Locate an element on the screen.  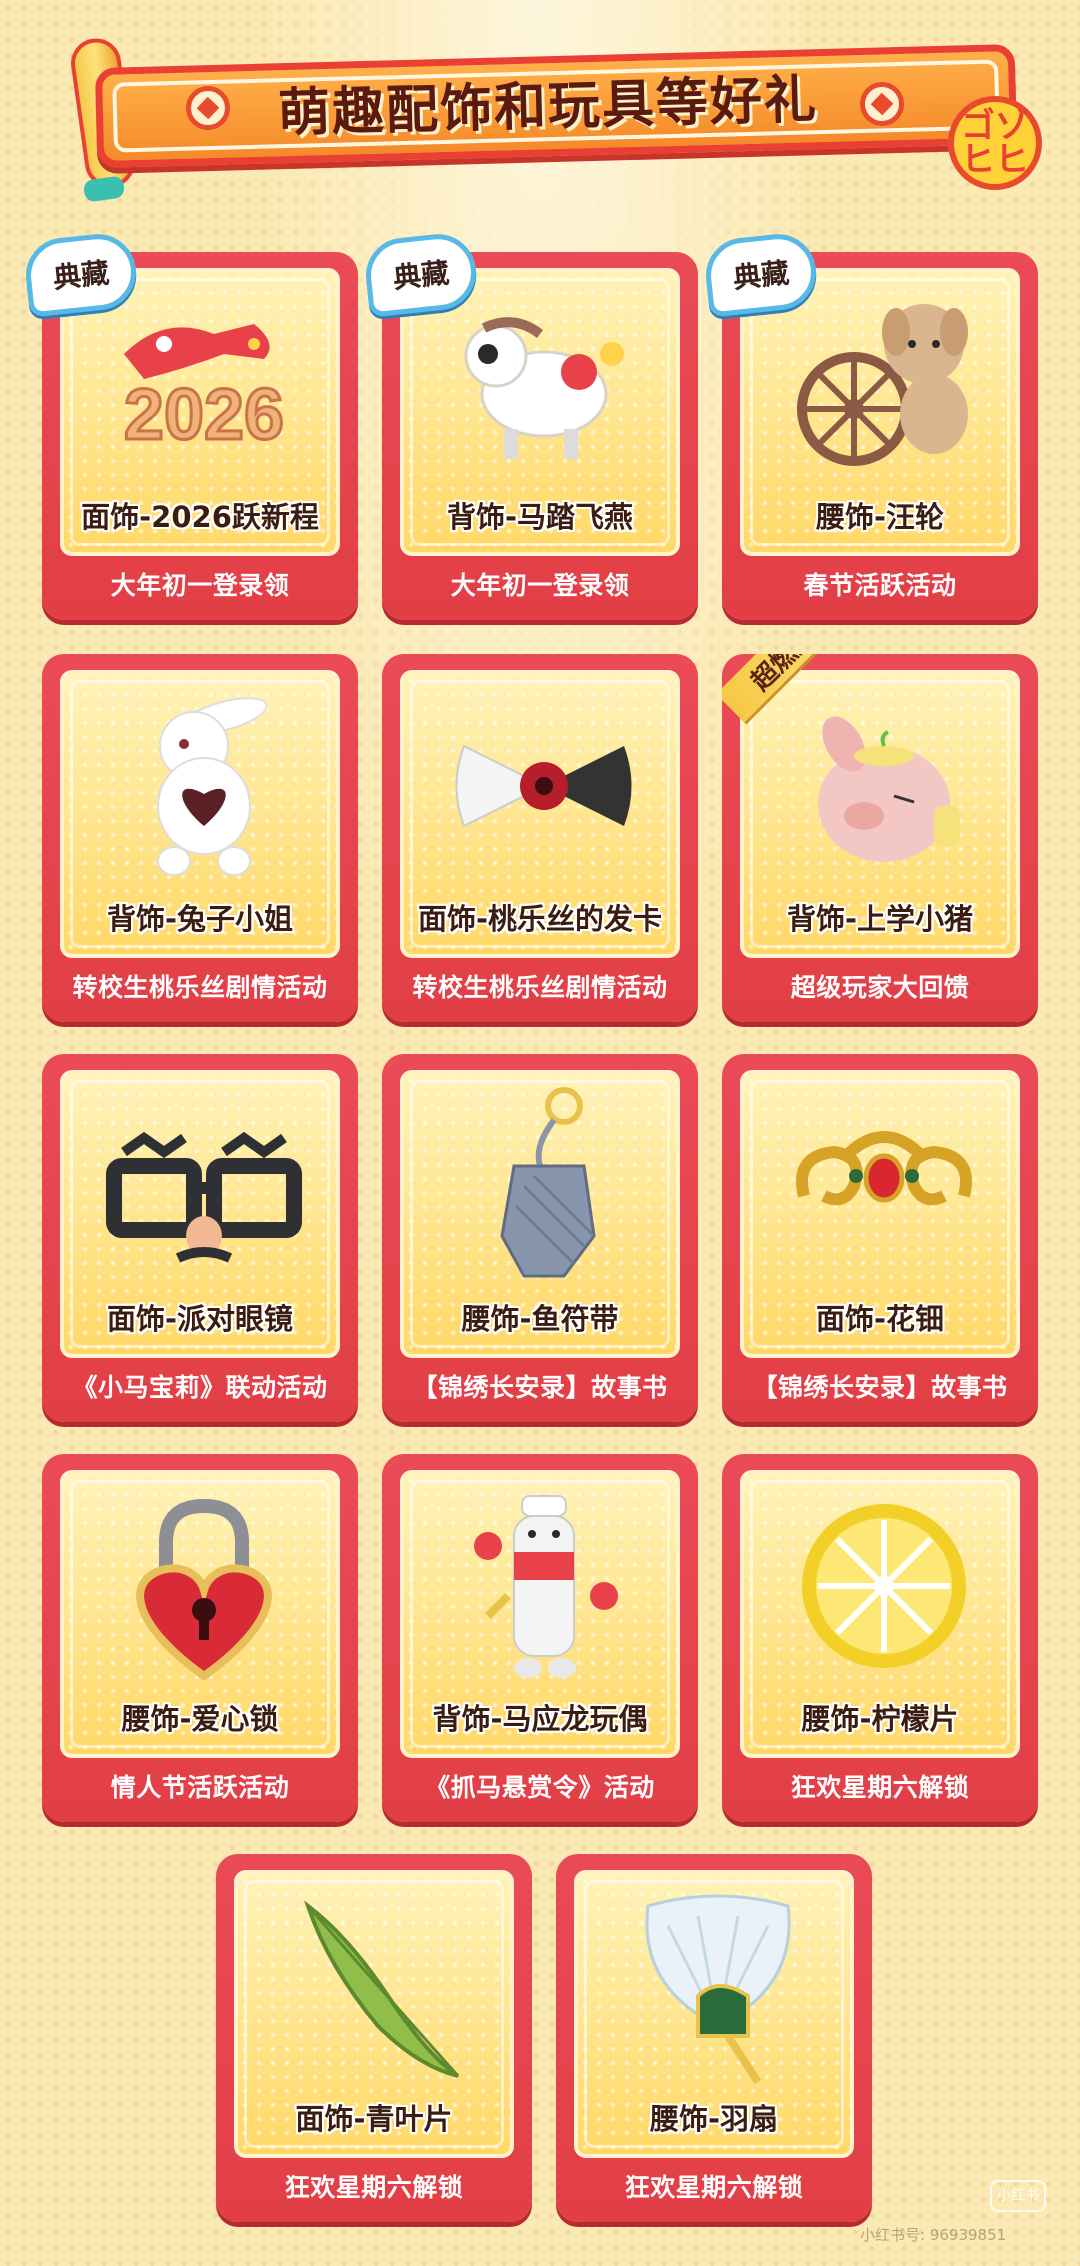
hot-weapon-ribbon: 超燃武器 is located at coordinates (792, 688).